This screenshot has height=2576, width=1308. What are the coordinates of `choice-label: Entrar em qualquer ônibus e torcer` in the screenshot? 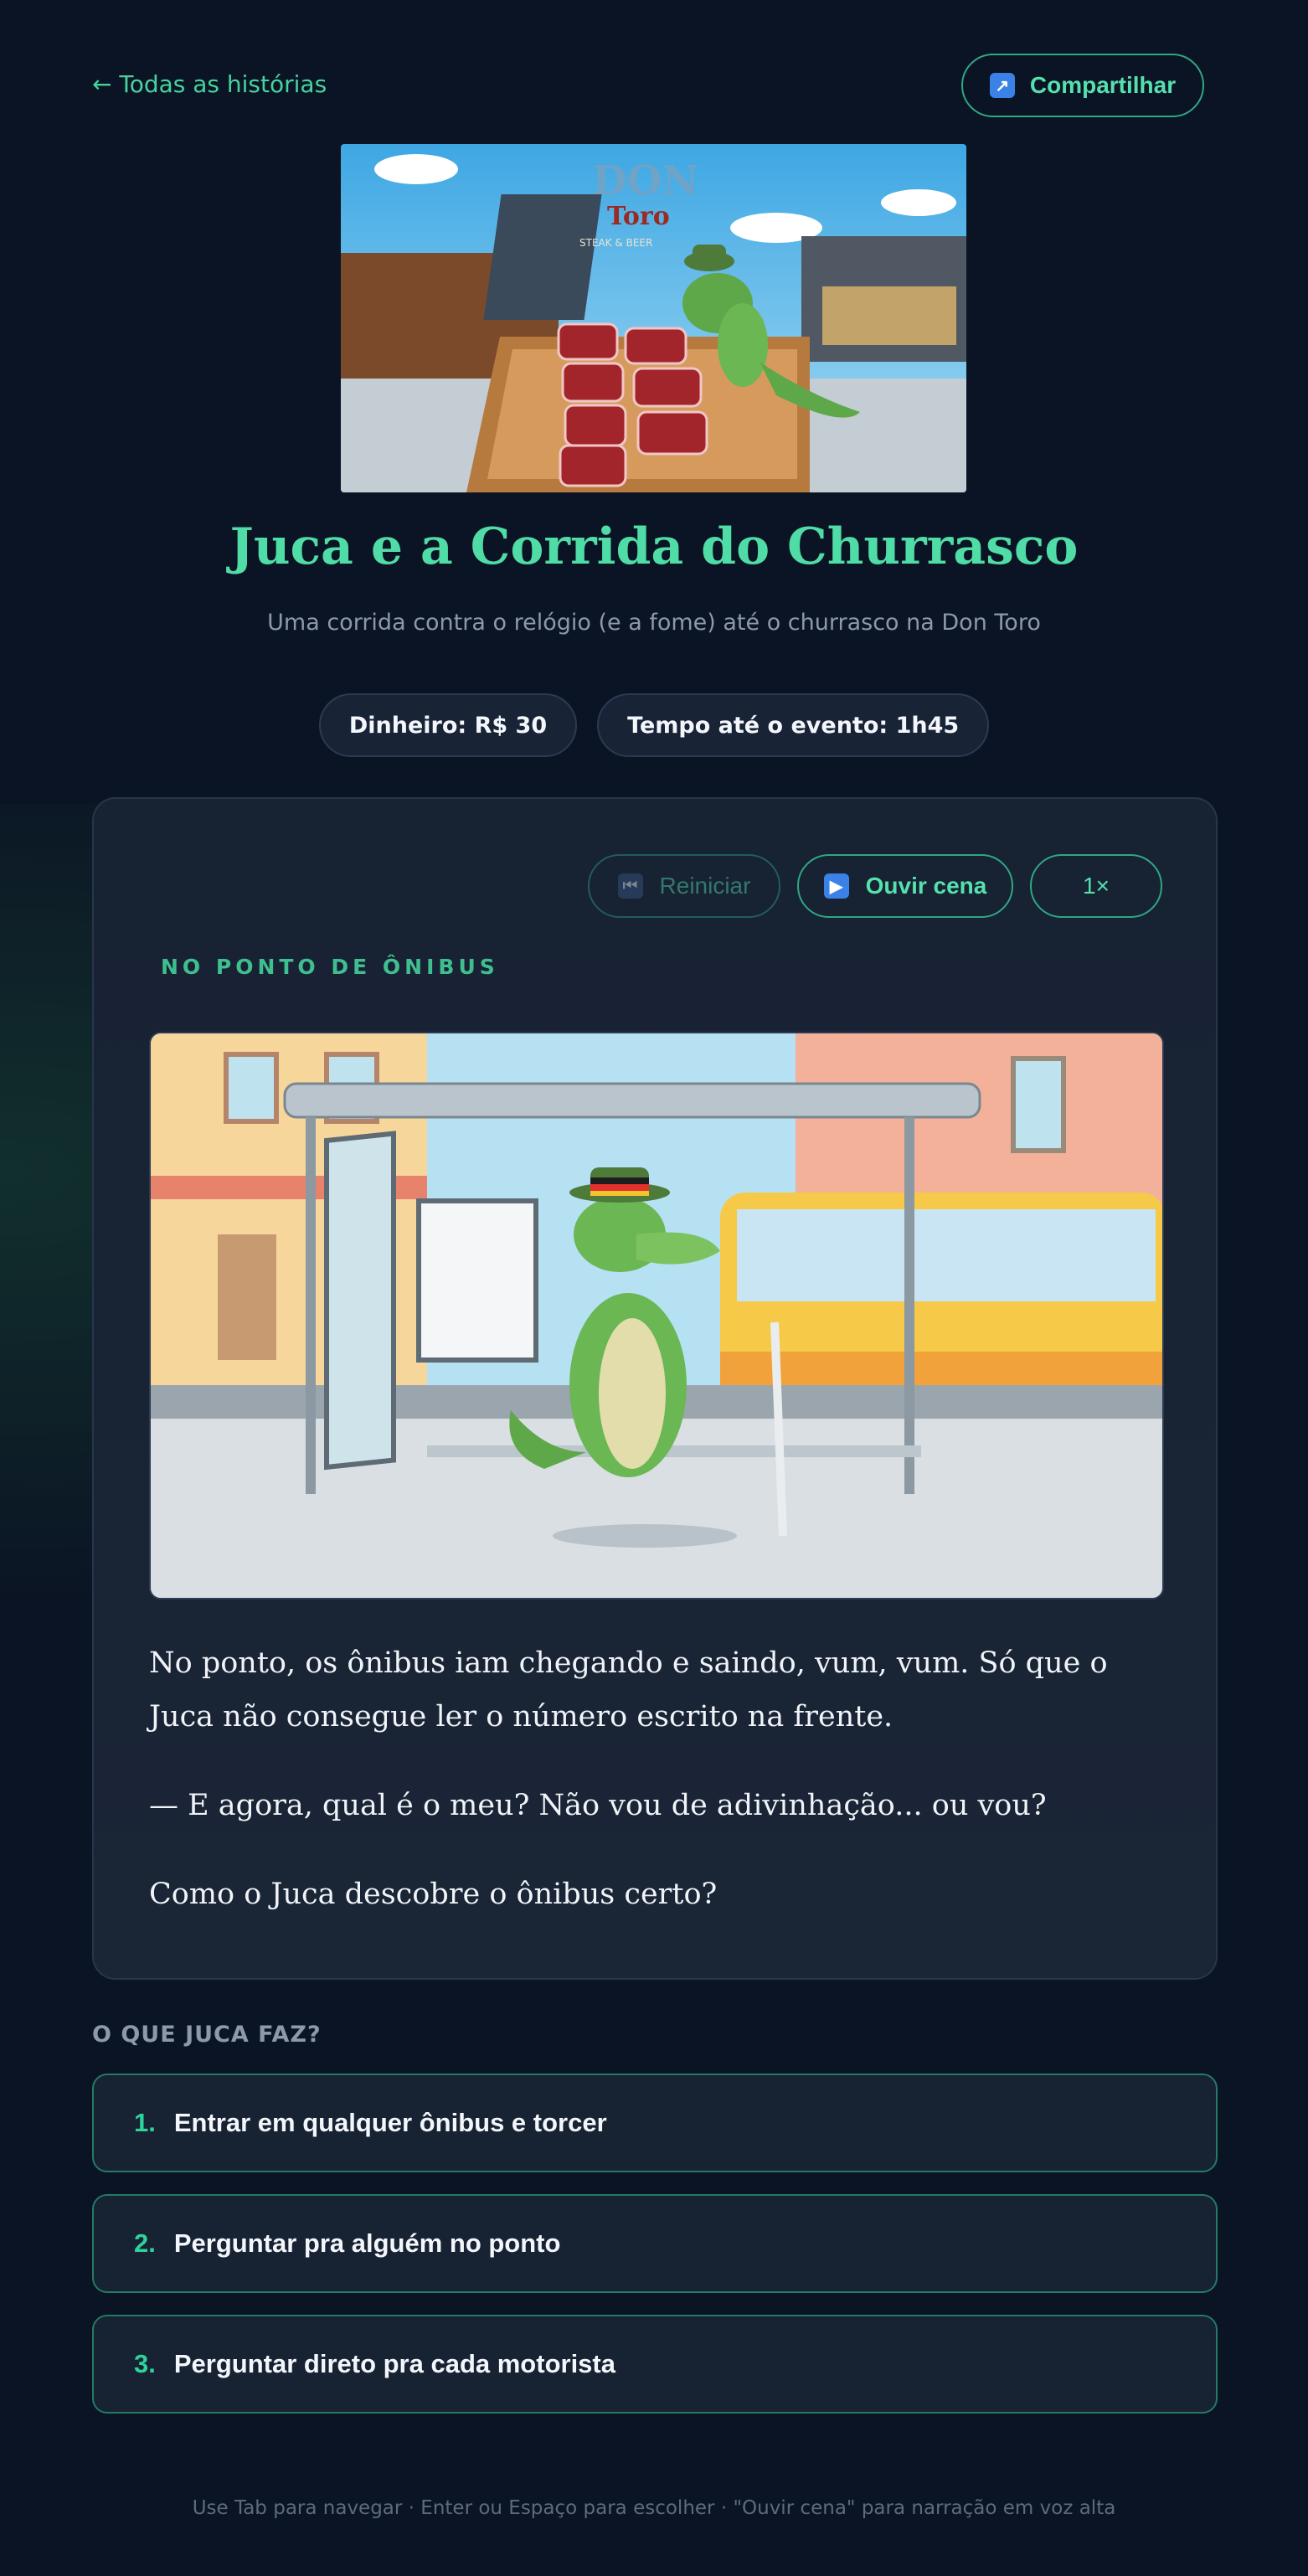 It's located at (390, 2122).